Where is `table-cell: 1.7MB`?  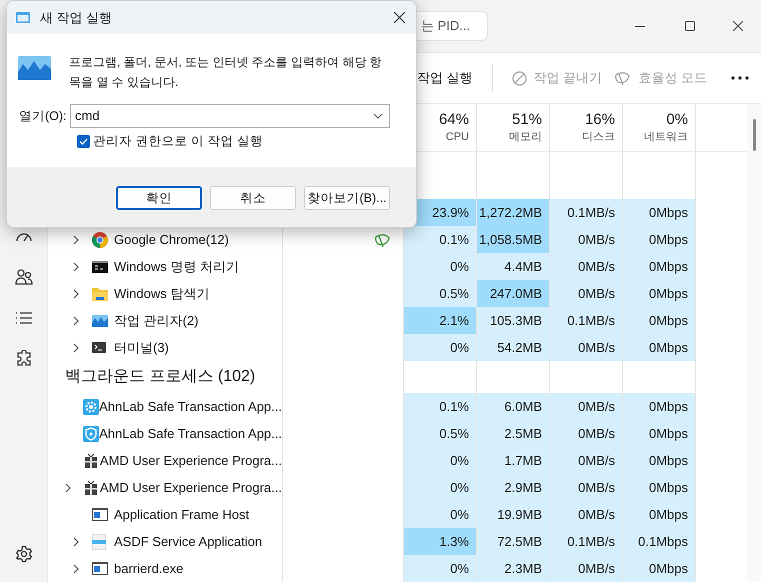
table-cell: 1.7MB is located at coordinates (512, 460).